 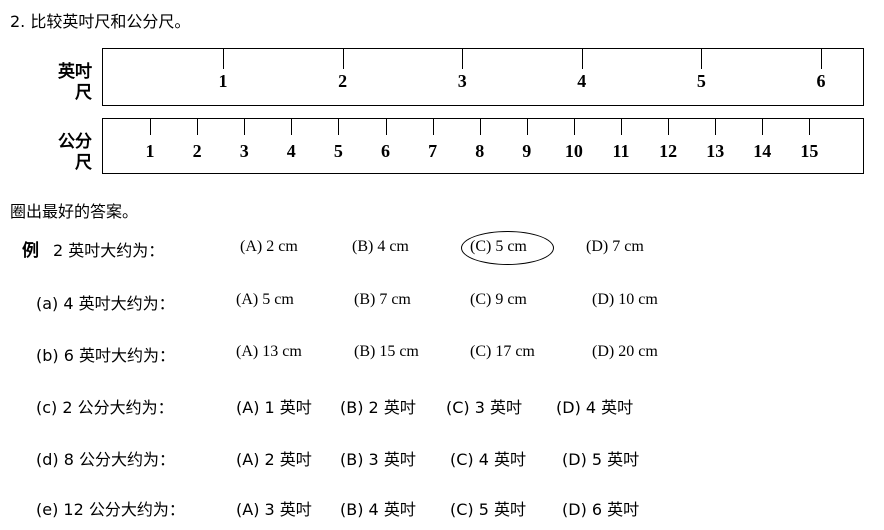 I want to click on question-label: (e) 12 公分大约为：, so click(x=110, y=509).